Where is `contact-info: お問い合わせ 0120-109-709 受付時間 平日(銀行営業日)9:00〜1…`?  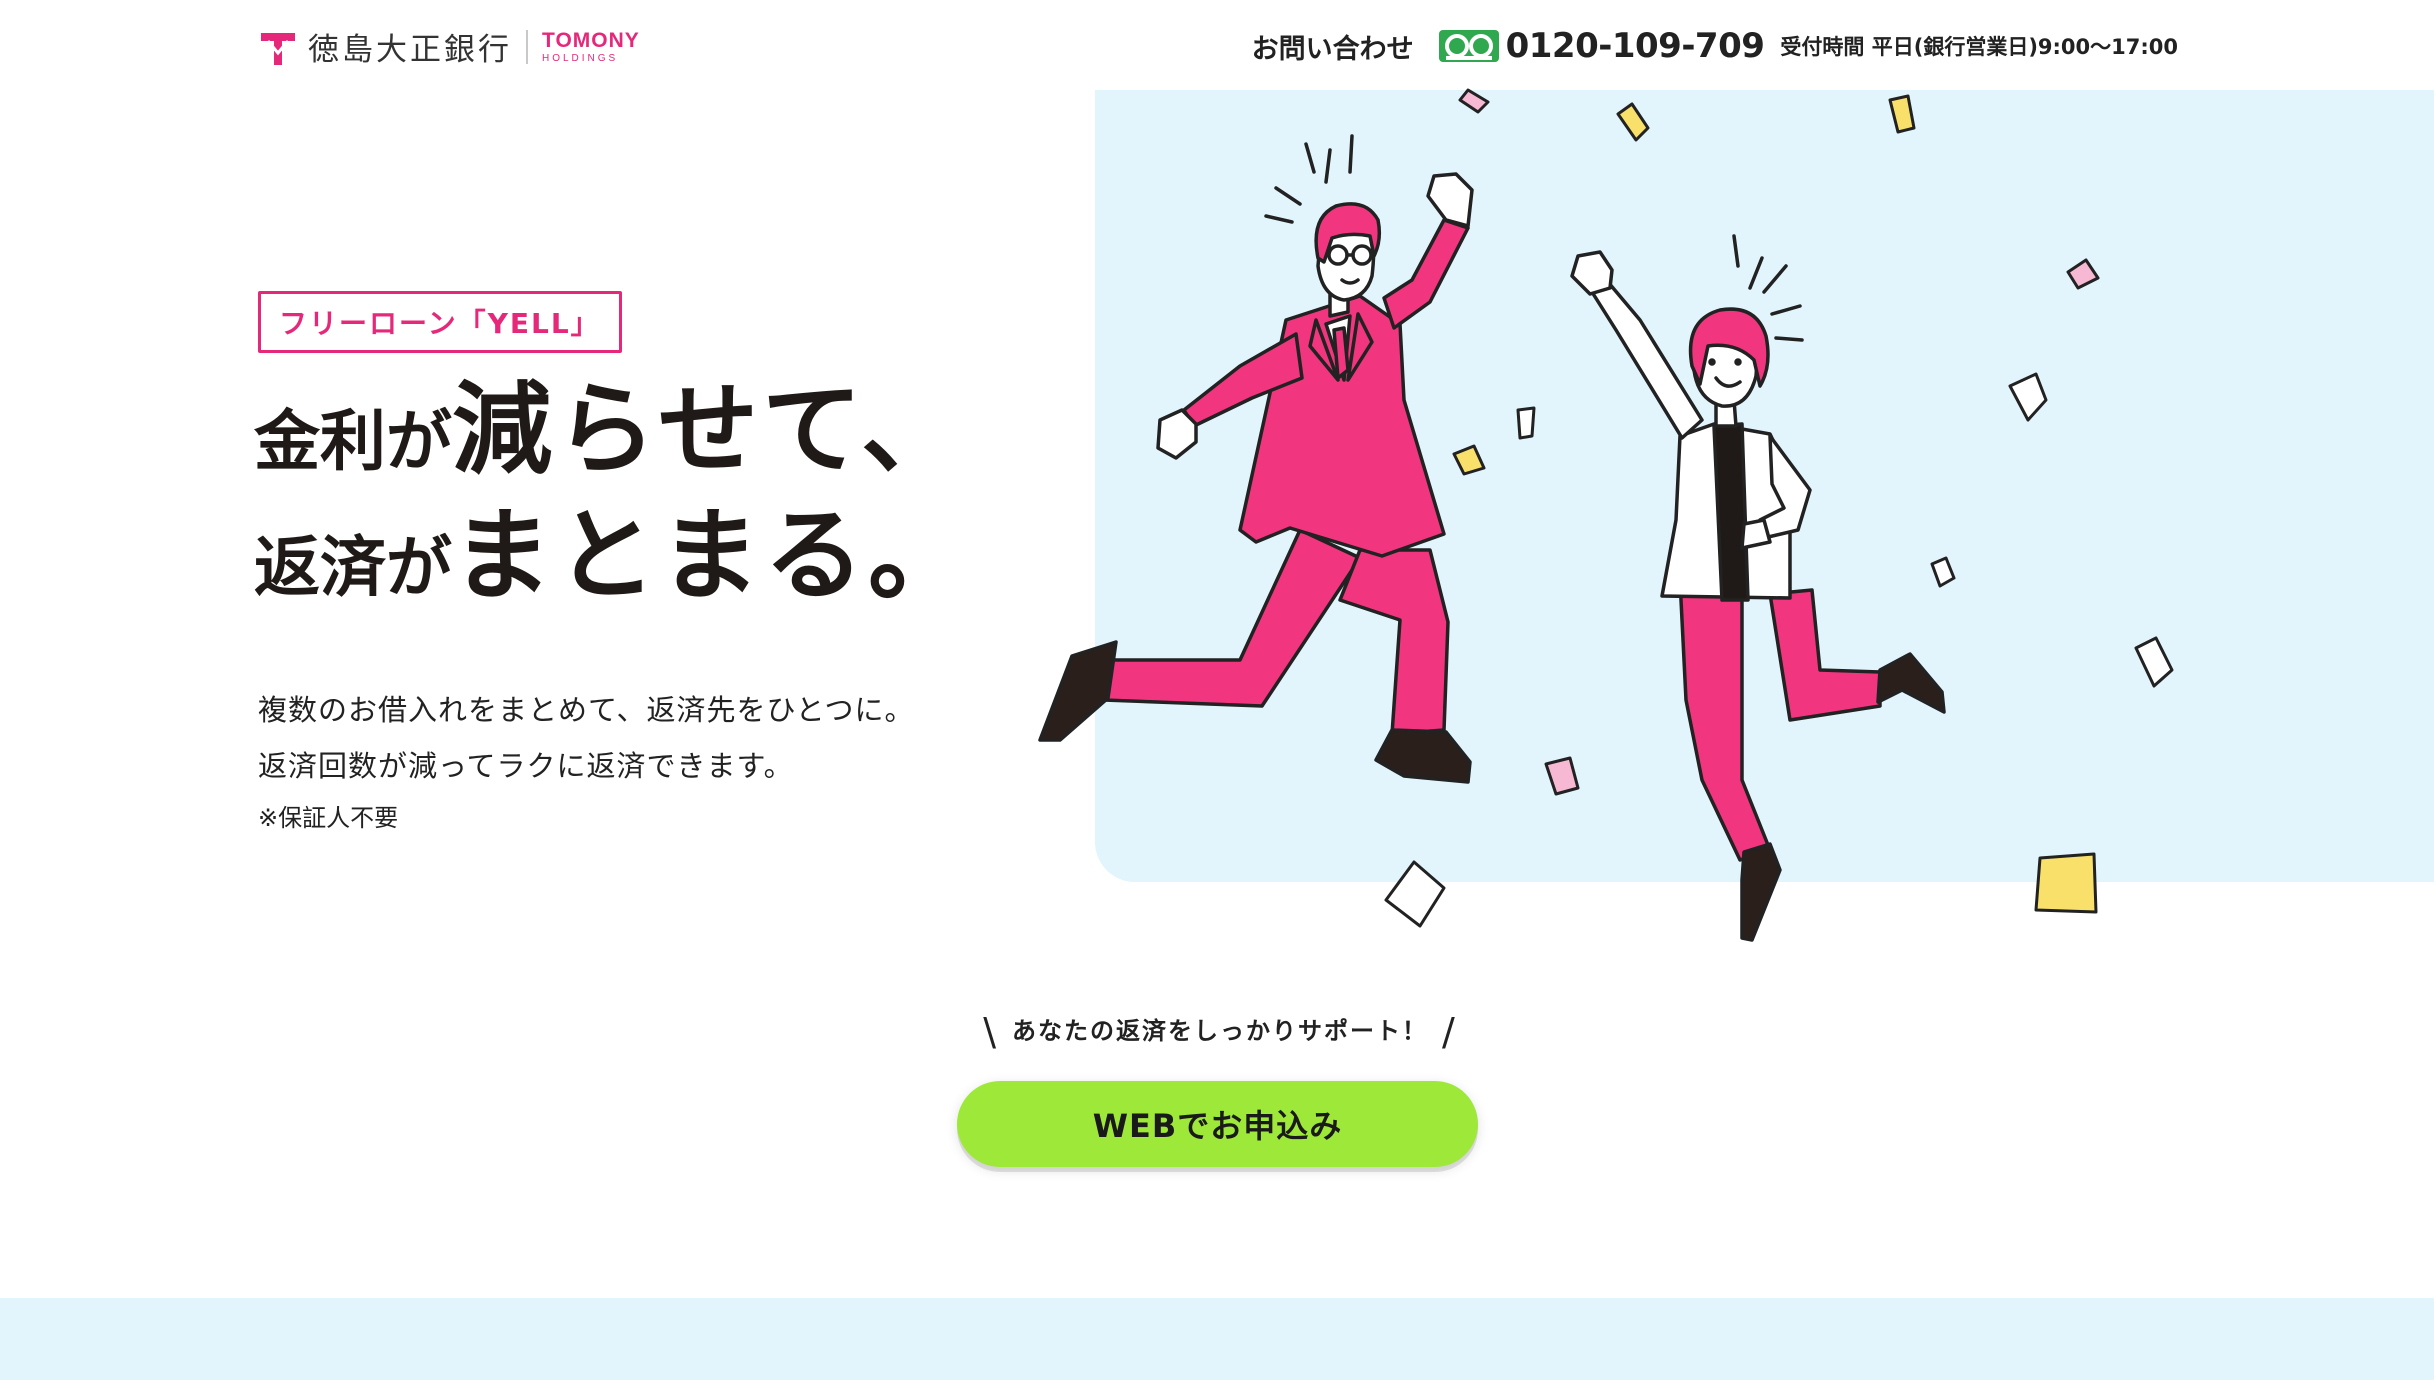
contact-info: お問い合わせ 0120-109-709 受付時間 平日(銀行営業日)9:00〜1… is located at coordinates (1715, 46).